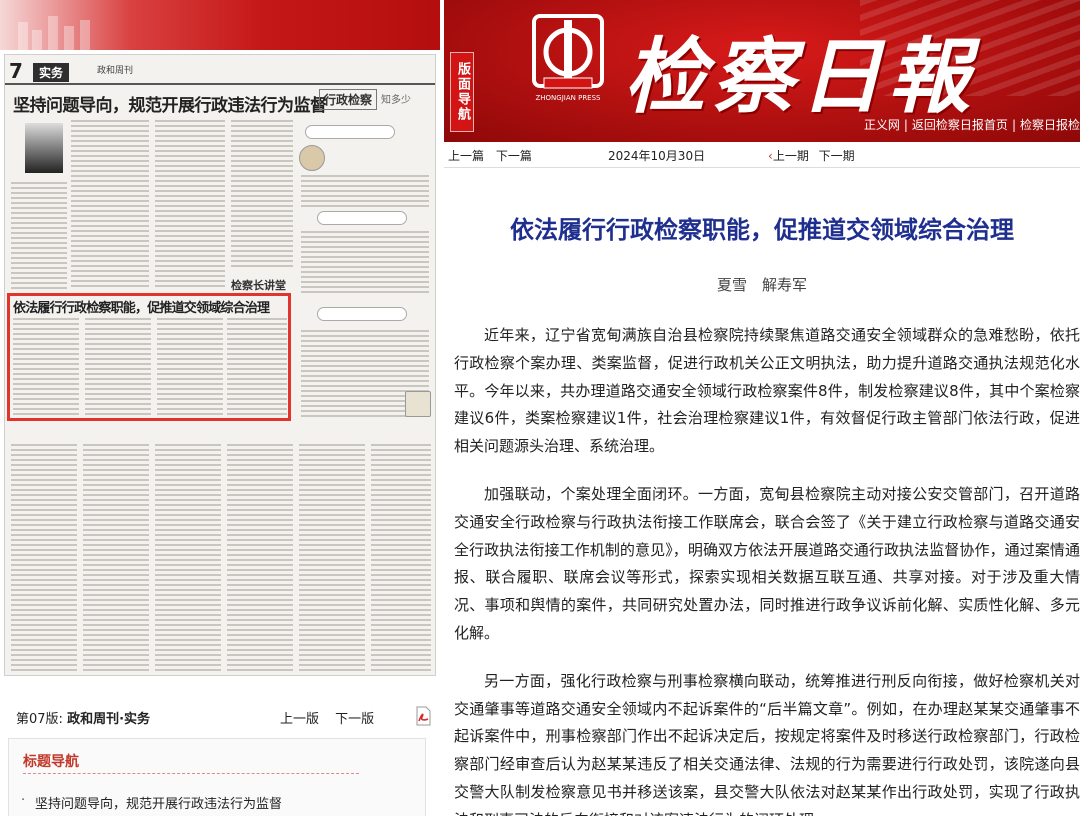 Image resolution: width=1080 pixels, height=816 pixels. Describe the element at coordinates (170, 103) in the screenshot. I see `thumbnail-headline: 坚持问题导向，规范开展行政违法行为监督` at that location.